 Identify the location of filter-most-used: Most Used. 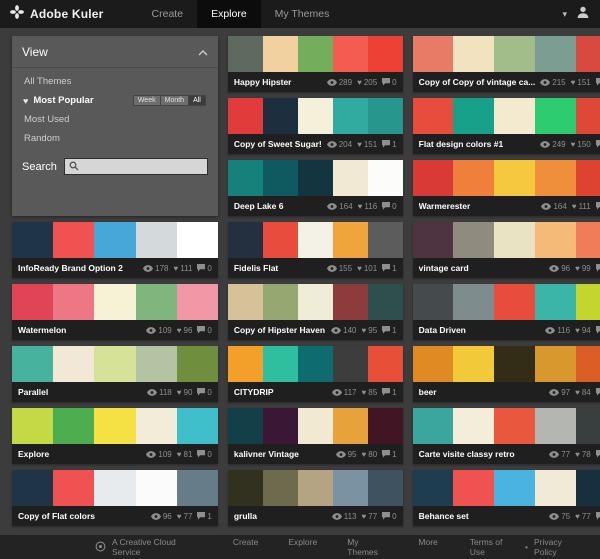
(115, 119).